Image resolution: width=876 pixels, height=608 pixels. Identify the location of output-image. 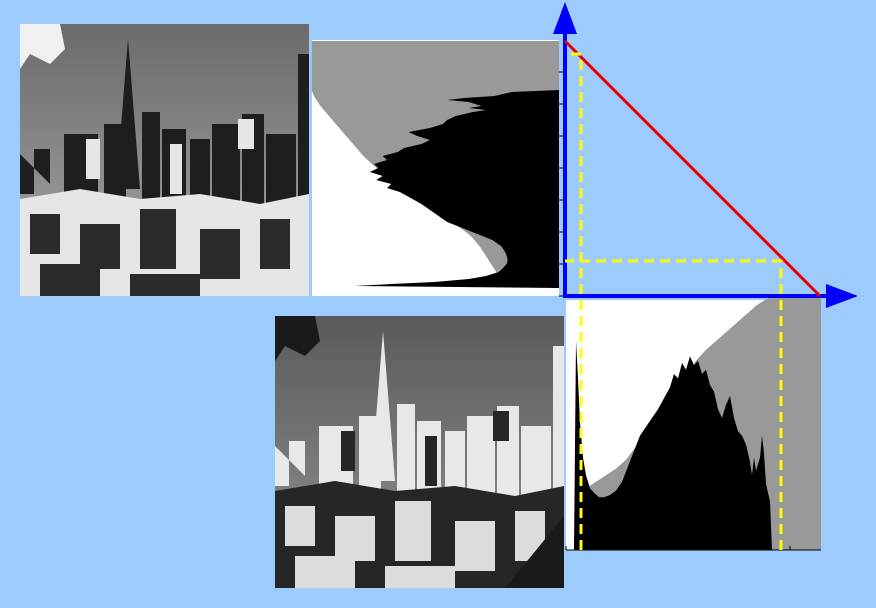
(164, 160).